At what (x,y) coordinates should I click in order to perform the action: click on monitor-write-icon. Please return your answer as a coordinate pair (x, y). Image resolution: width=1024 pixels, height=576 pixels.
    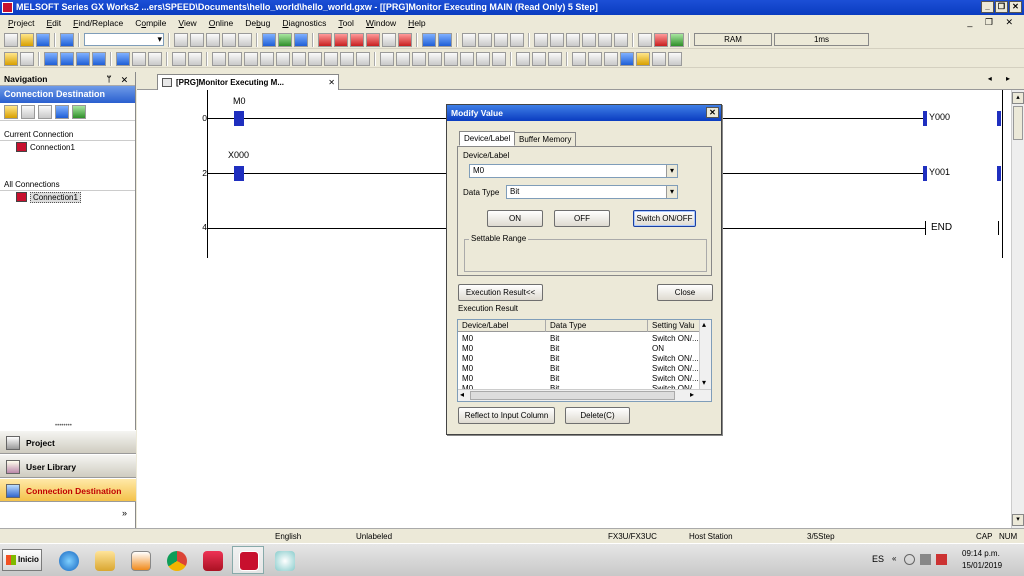
    Looking at the image, I should click on (373, 39).